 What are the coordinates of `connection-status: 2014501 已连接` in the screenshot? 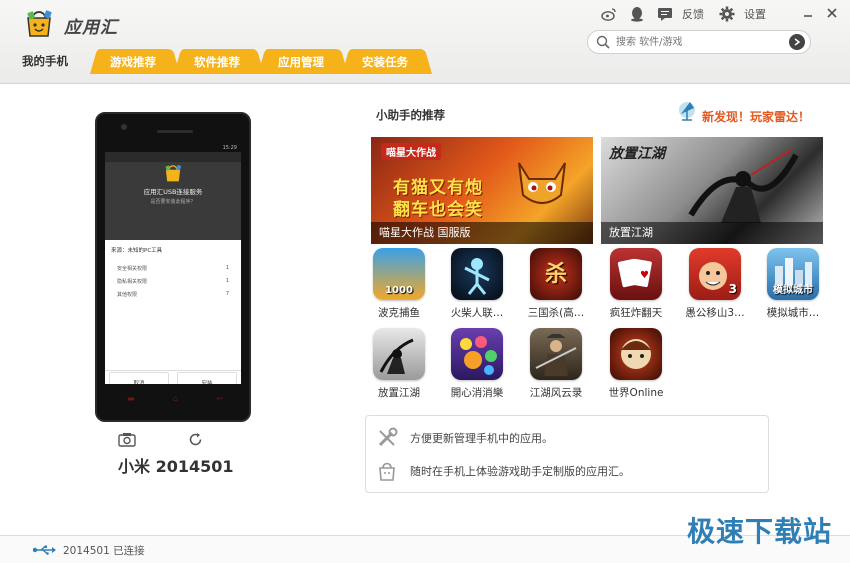 It's located at (104, 551).